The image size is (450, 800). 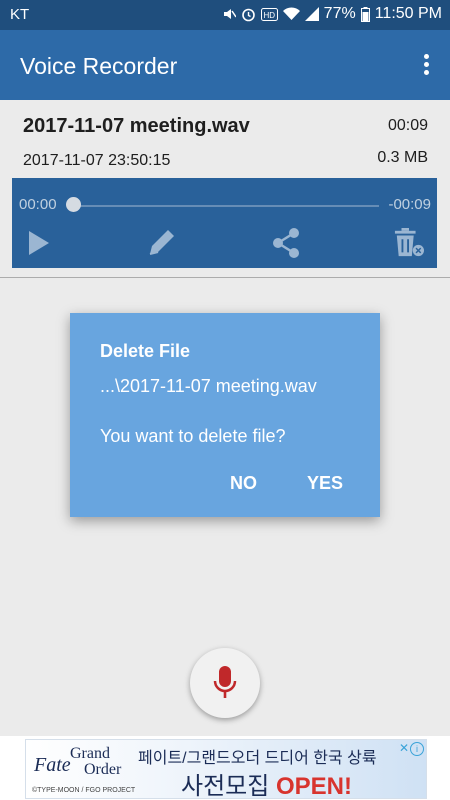 What do you see at coordinates (257, 758) in the screenshot?
I see `ad-headline: 페이트/그랜드오더 드디어 한국 상륙` at bounding box center [257, 758].